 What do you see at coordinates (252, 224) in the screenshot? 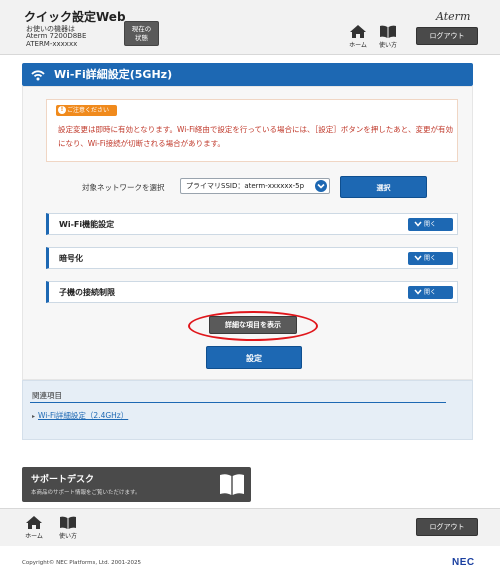
I see `accordion-wifi-function: Wi-Fi機能設定 開く` at bounding box center [252, 224].